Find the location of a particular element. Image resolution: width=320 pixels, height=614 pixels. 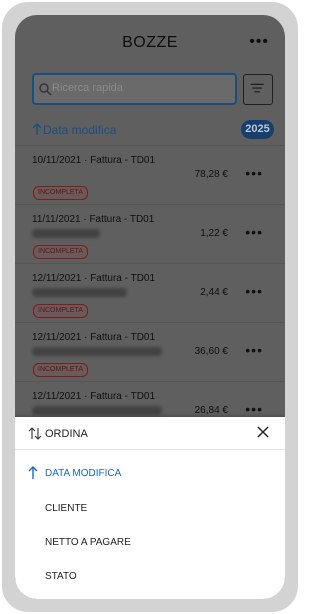

filter-icon is located at coordinates (257, 88).